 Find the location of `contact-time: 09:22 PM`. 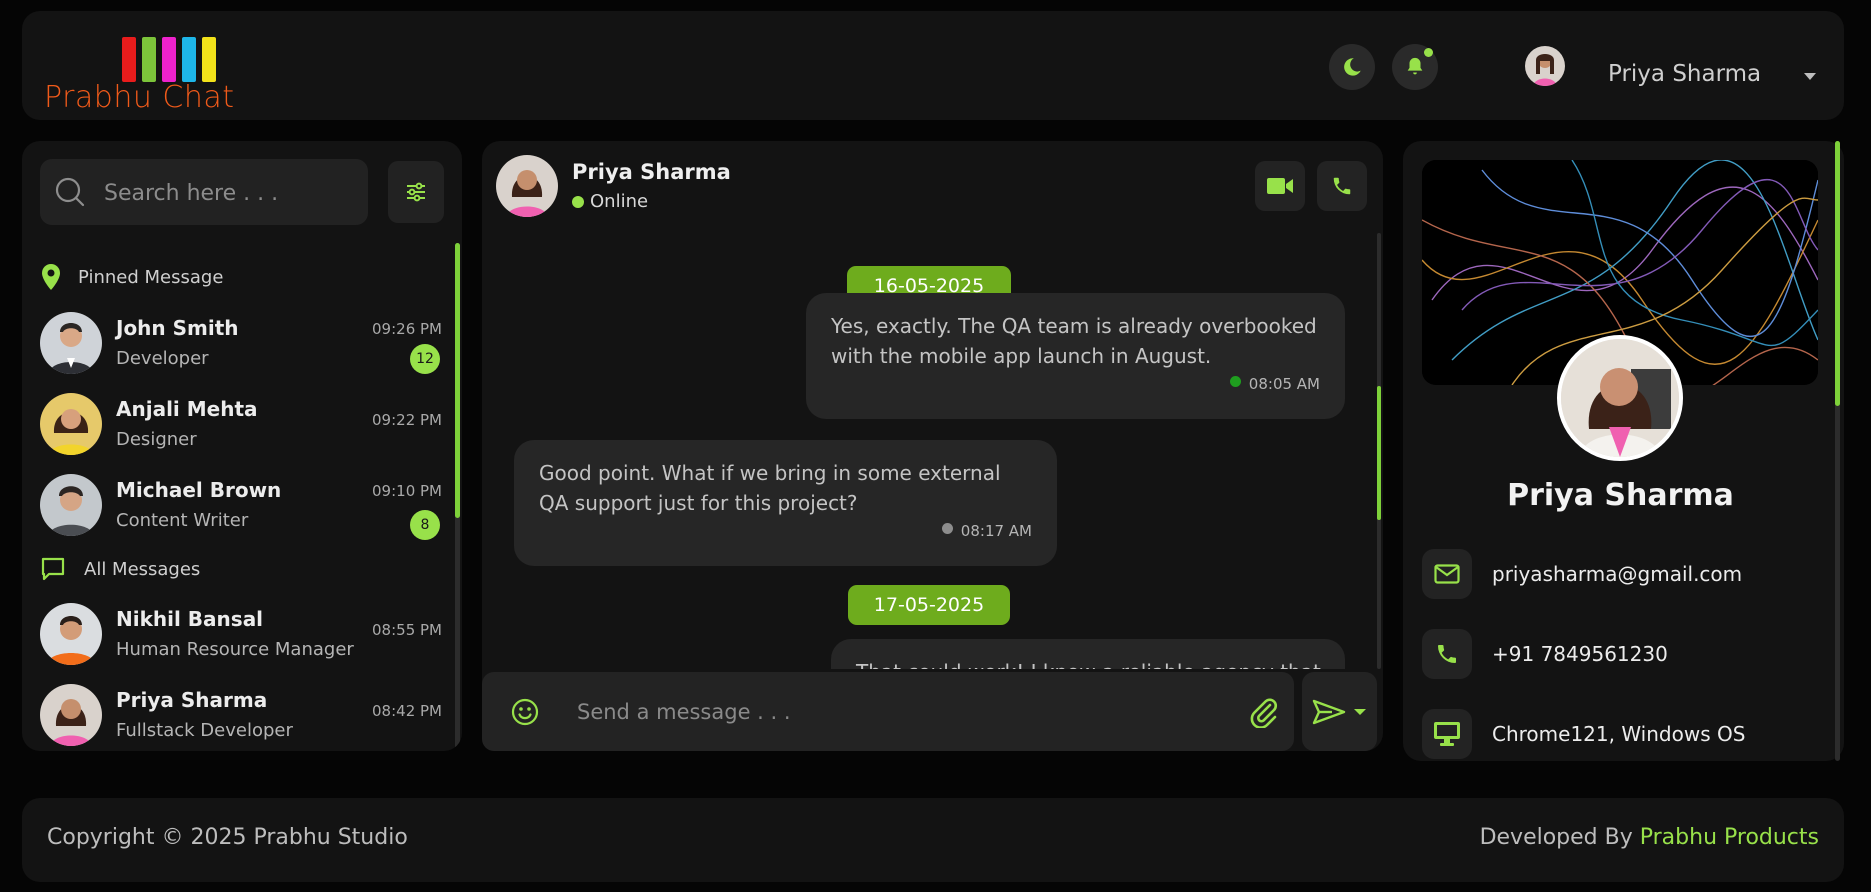

contact-time: 09:22 PM is located at coordinates (407, 420).